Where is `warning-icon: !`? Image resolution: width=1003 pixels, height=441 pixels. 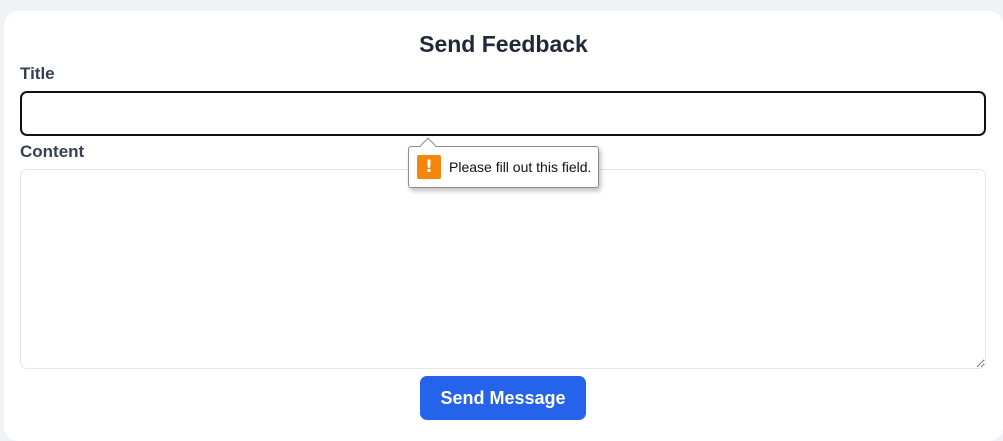
warning-icon: ! is located at coordinates (429, 167).